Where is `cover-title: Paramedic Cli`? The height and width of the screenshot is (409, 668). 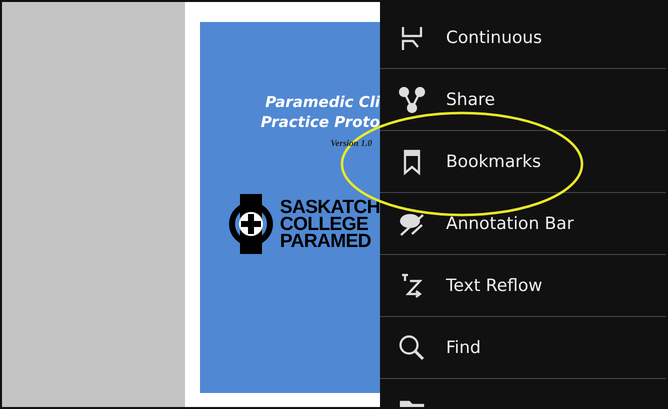
cover-title: Paramedic Cli is located at coordinates (322, 102).